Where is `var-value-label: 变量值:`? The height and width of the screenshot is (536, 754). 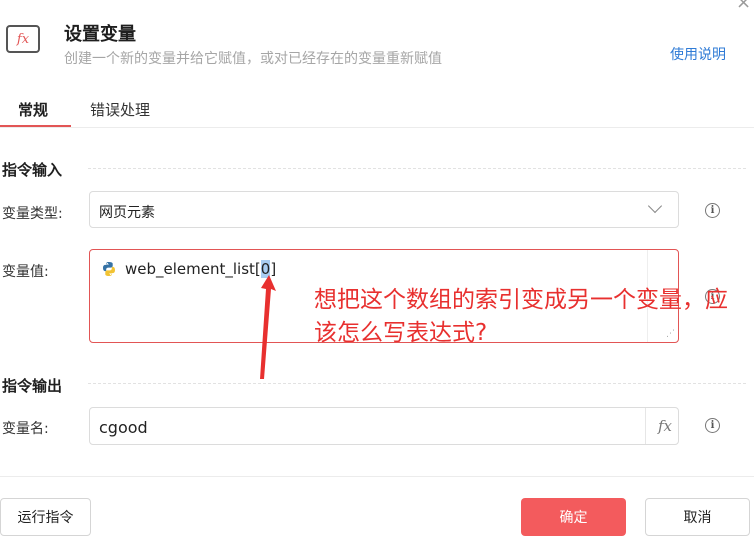 var-value-label: 变量值: is located at coordinates (25, 272).